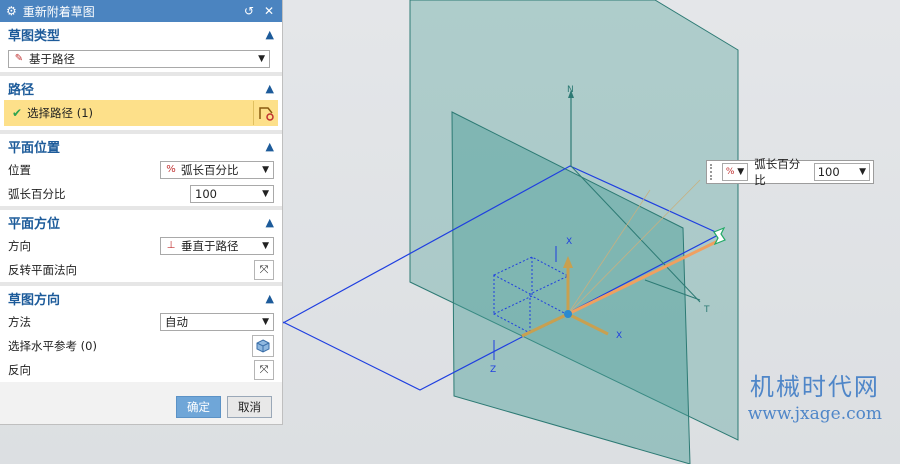 This screenshot has width=900, height=464. What do you see at coordinates (141, 113) in the screenshot?
I see `select-path-row: ✔ 选择路径 (1)` at bounding box center [141, 113].